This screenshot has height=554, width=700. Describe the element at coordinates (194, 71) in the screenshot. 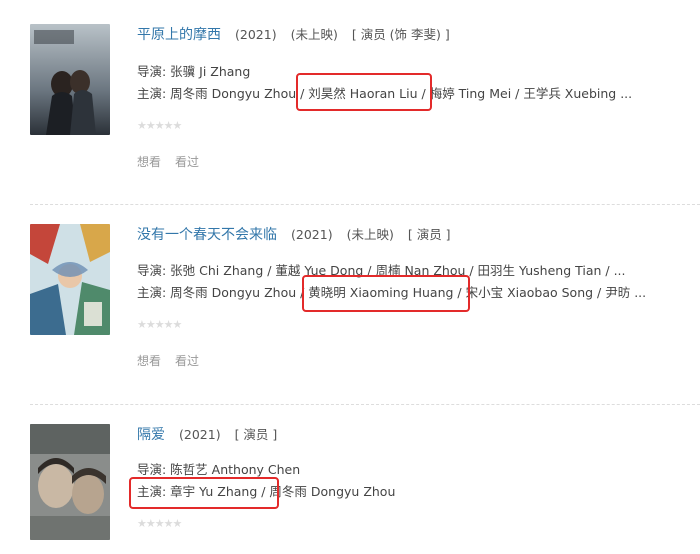

I see `movie-director: 导演: 张骥 Ji Zhang` at that location.